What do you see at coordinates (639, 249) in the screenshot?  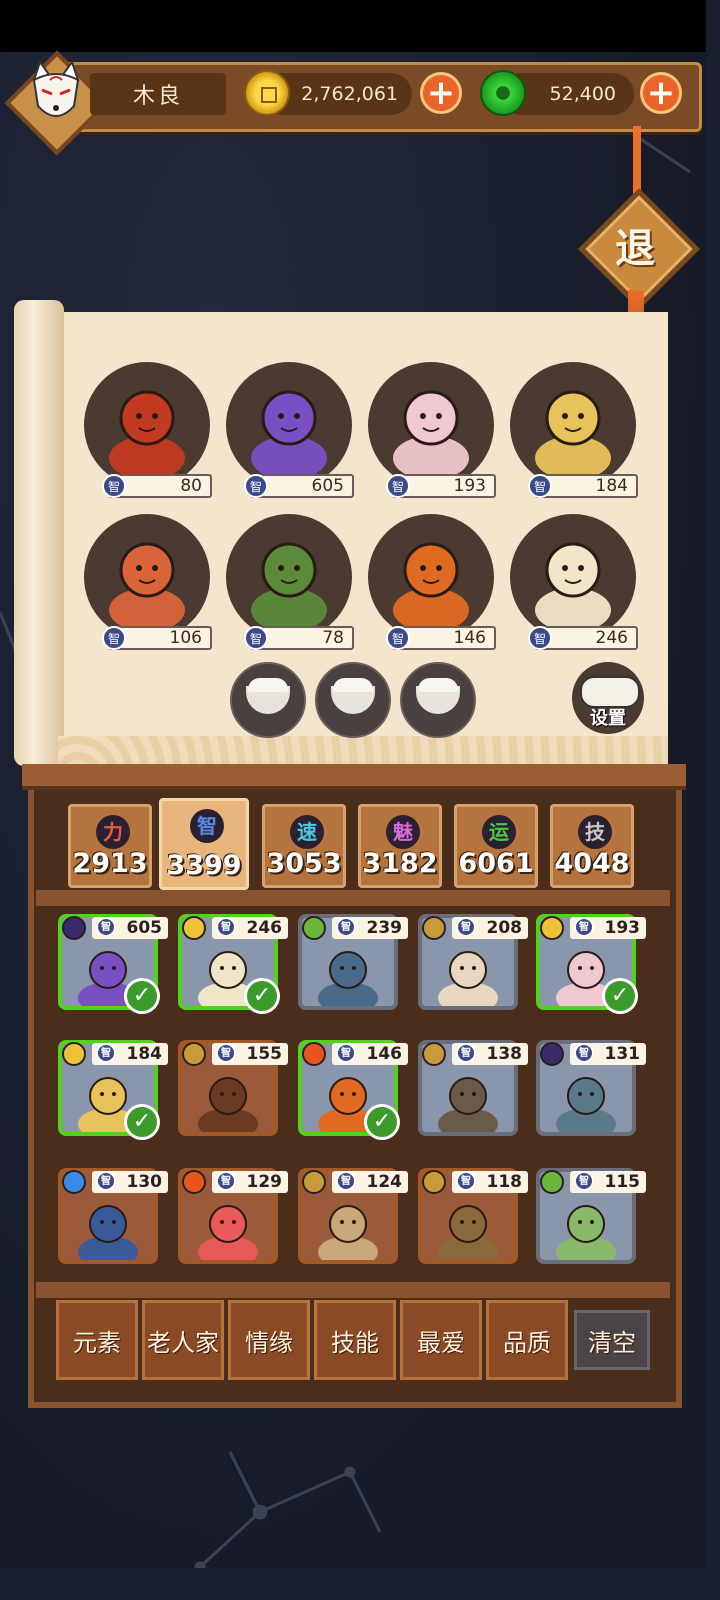 I see `exit-button: 退` at bounding box center [639, 249].